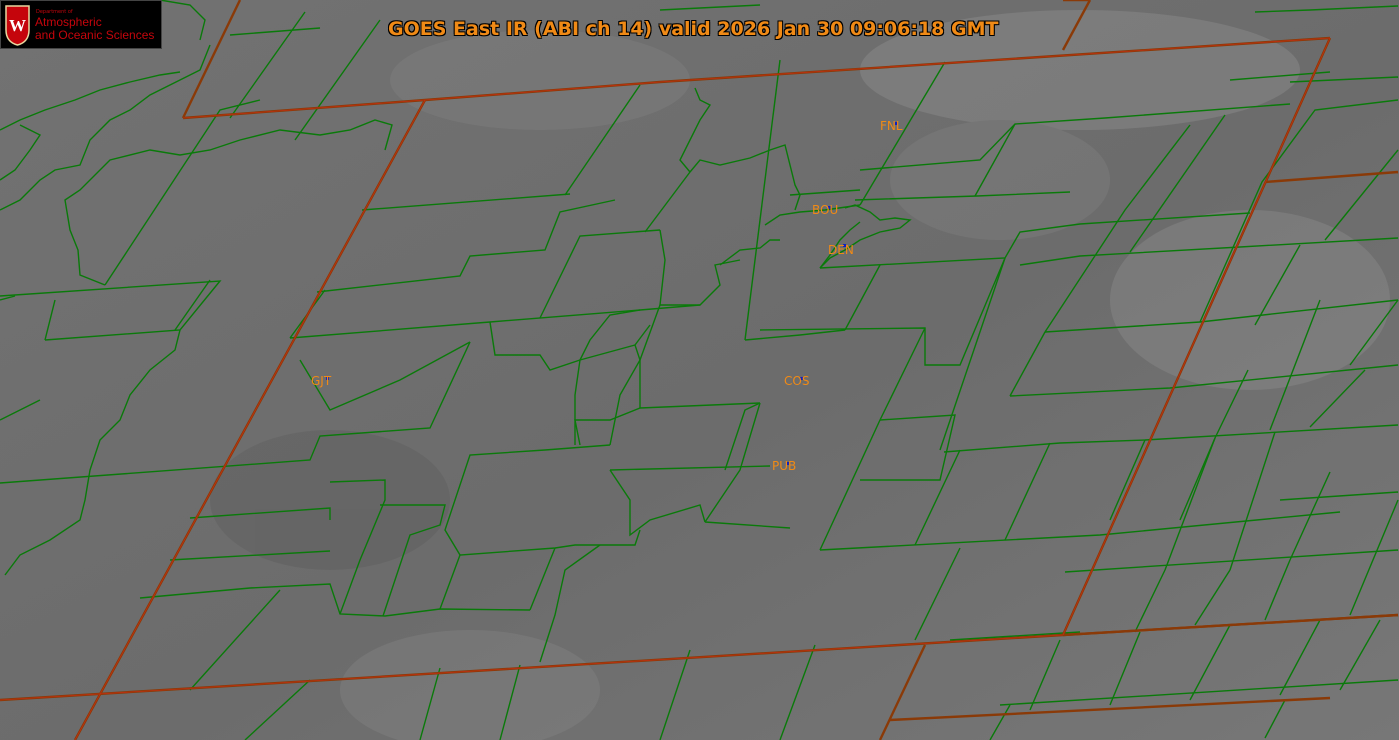 The height and width of the screenshot is (740, 1399). I want to click on logo-line-2: and Oceanic Sciences, so click(95, 35).